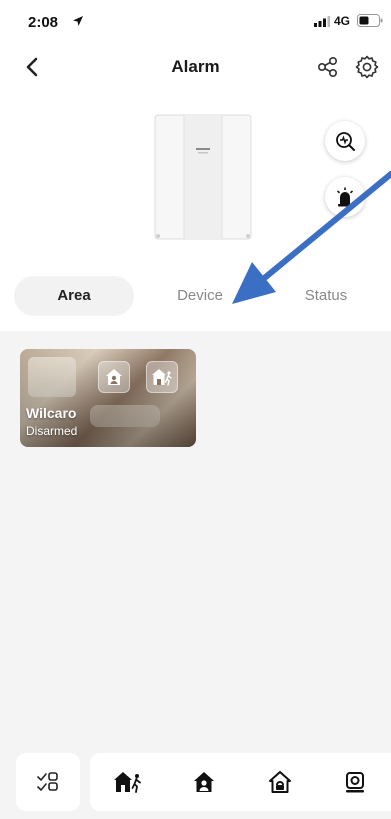  I want to click on tab-status: Status, so click(326, 296).